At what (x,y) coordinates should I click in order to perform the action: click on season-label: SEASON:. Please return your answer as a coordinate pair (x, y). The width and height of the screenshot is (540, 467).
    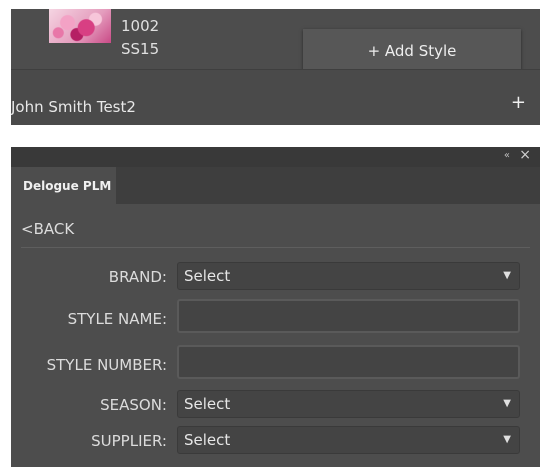
    Looking at the image, I should click on (133, 405).